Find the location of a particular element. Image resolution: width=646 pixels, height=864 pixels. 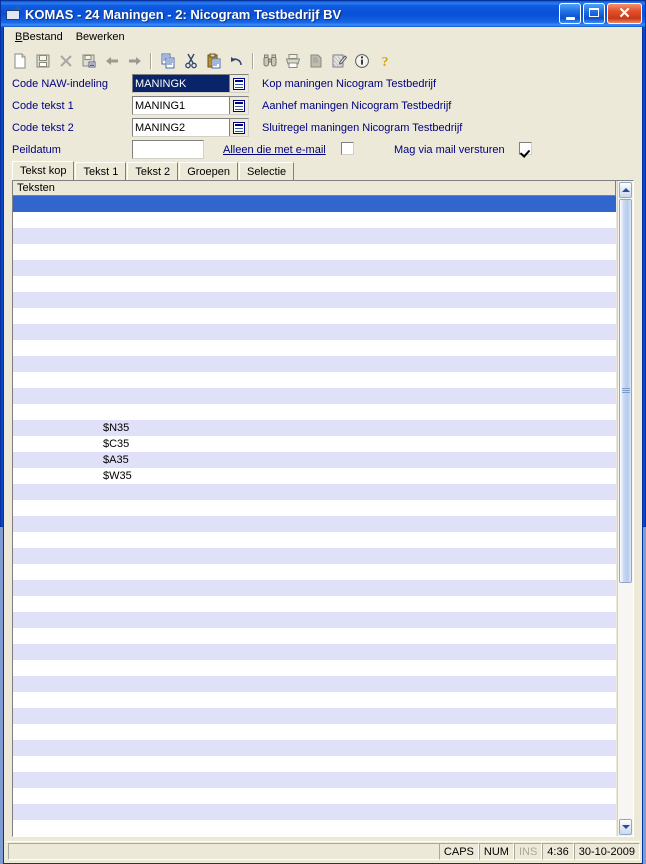

table-row: $N35 is located at coordinates (314, 428).